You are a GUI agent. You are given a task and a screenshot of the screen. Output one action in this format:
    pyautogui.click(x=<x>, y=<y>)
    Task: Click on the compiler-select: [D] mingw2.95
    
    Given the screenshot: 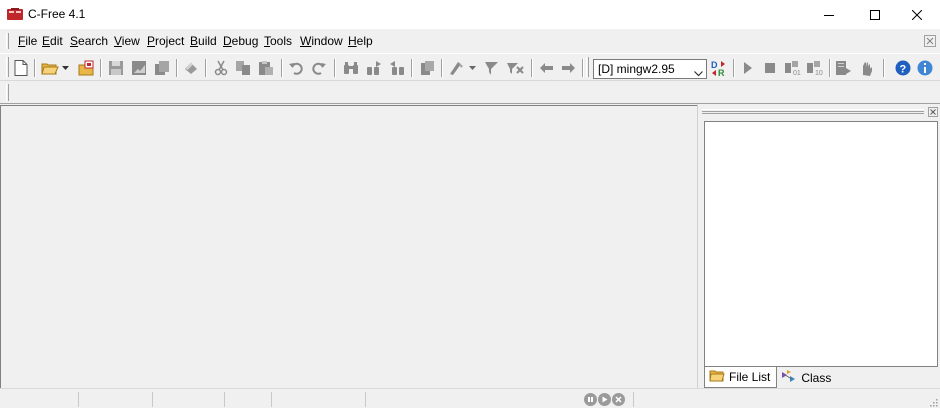 What is the action you would take?
    pyautogui.click(x=650, y=69)
    